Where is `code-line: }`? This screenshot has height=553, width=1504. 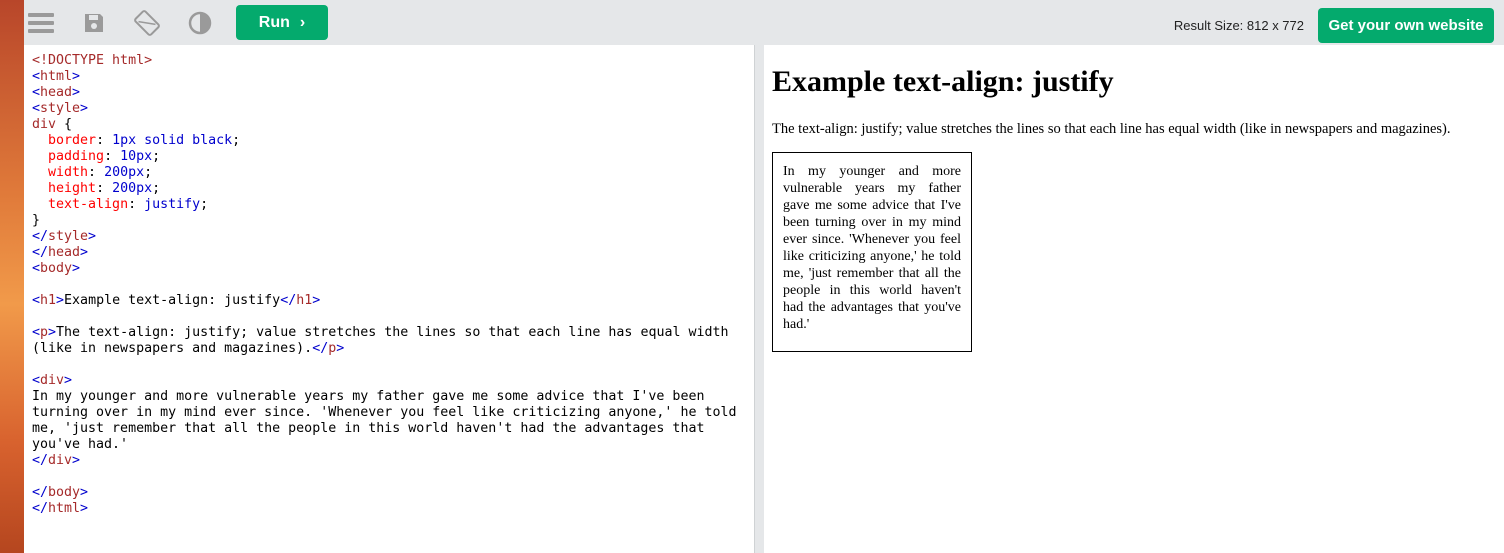 code-line: } is located at coordinates (393, 221).